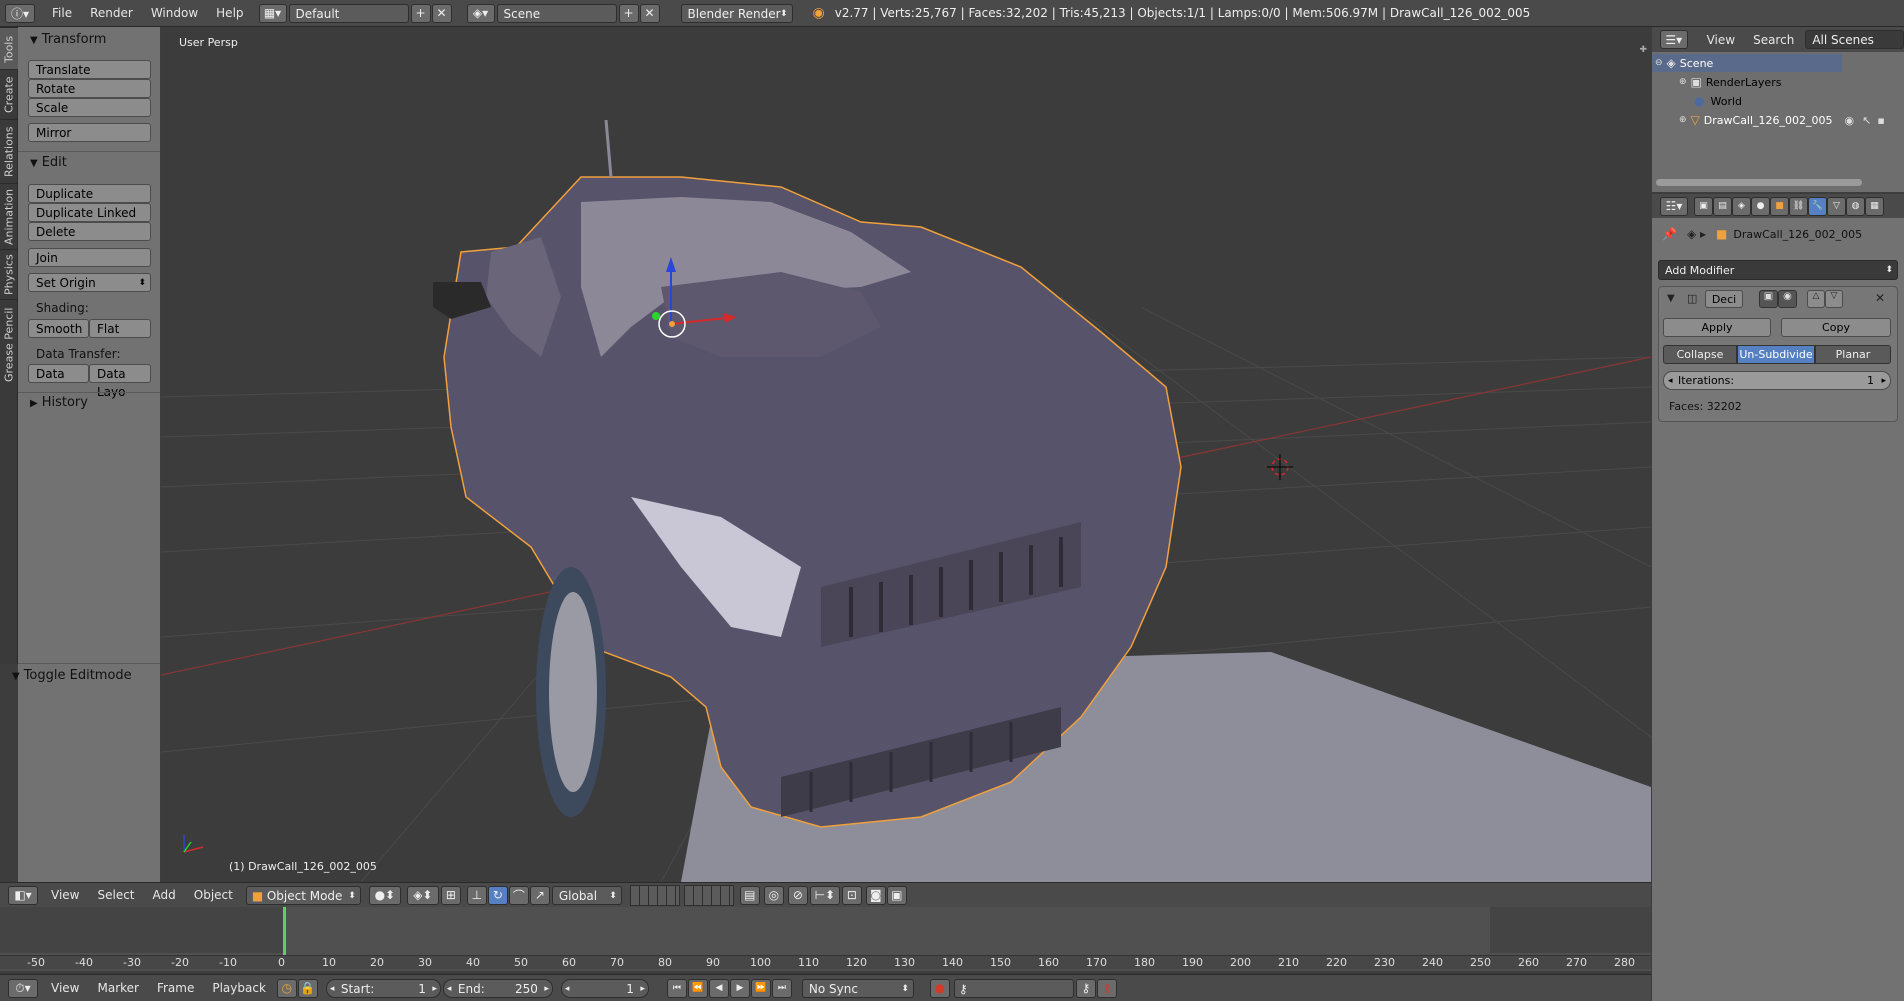  What do you see at coordinates (89, 88) in the screenshot?
I see `rotate-button: Rotate` at bounding box center [89, 88].